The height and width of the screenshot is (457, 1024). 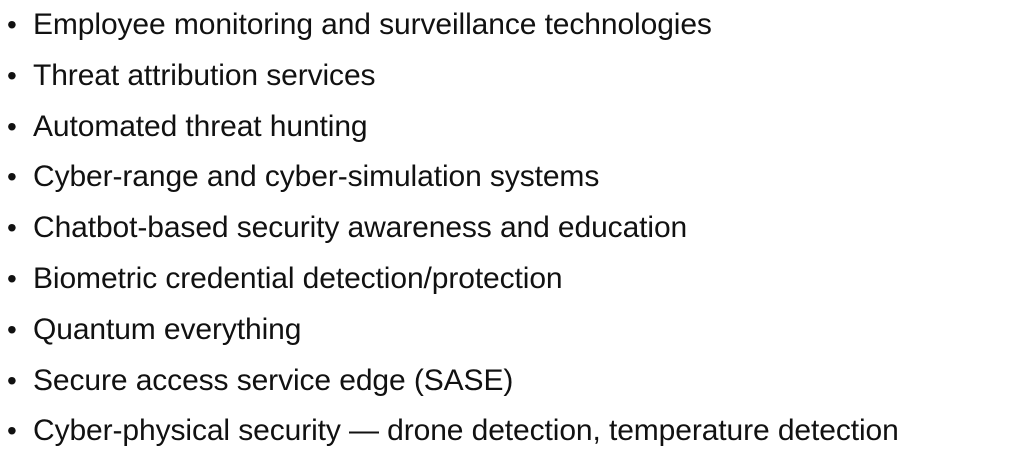 What do you see at coordinates (273, 380) in the screenshot?
I see `list-item-text: Secure access service edge (SASE)` at bounding box center [273, 380].